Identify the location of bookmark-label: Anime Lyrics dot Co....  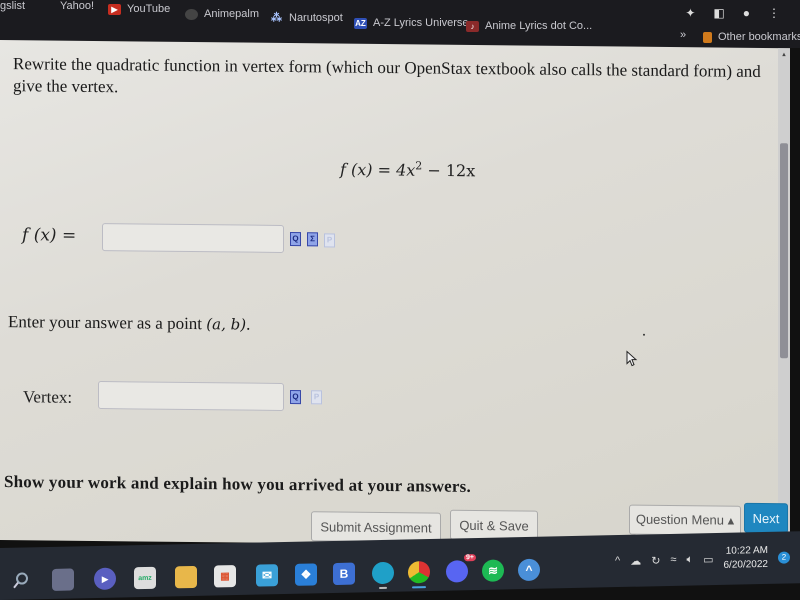
(539, 26).